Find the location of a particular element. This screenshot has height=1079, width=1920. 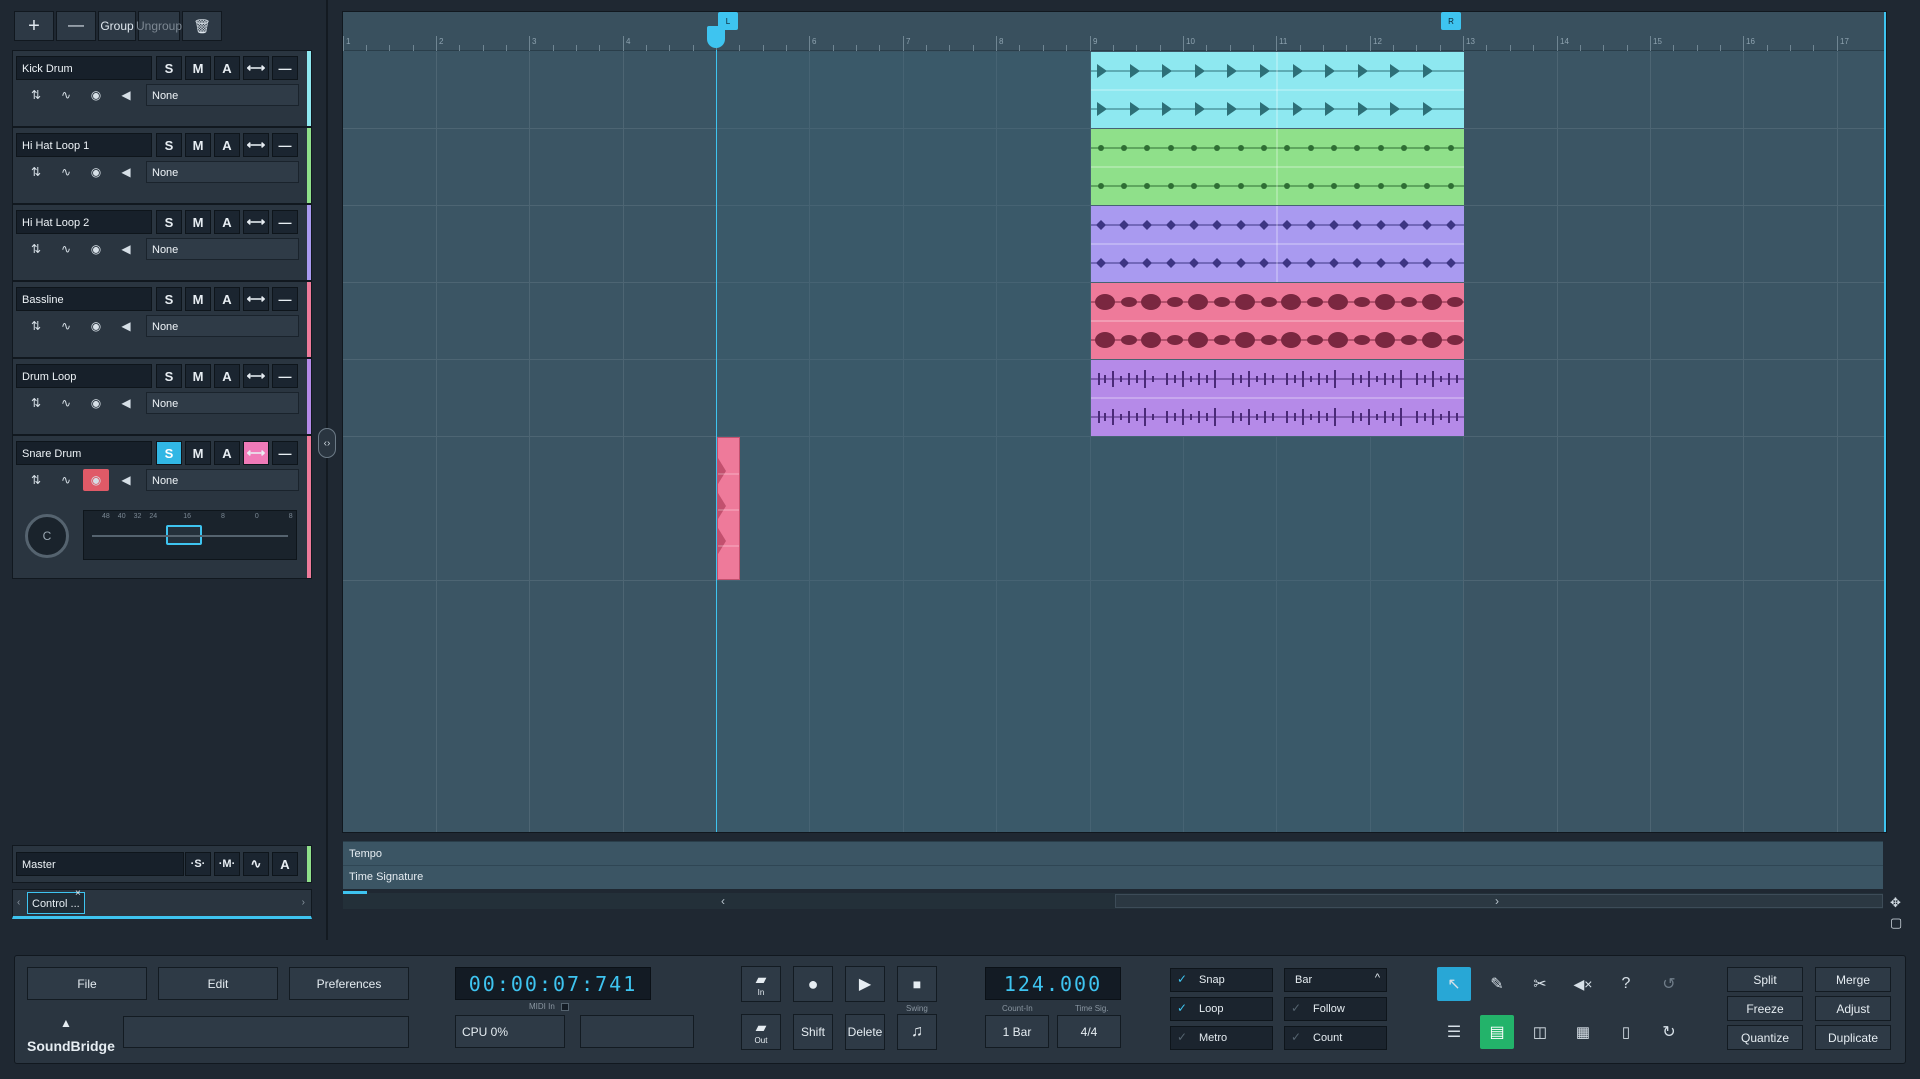

merge-button: Merge is located at coordinates (1853, 979).